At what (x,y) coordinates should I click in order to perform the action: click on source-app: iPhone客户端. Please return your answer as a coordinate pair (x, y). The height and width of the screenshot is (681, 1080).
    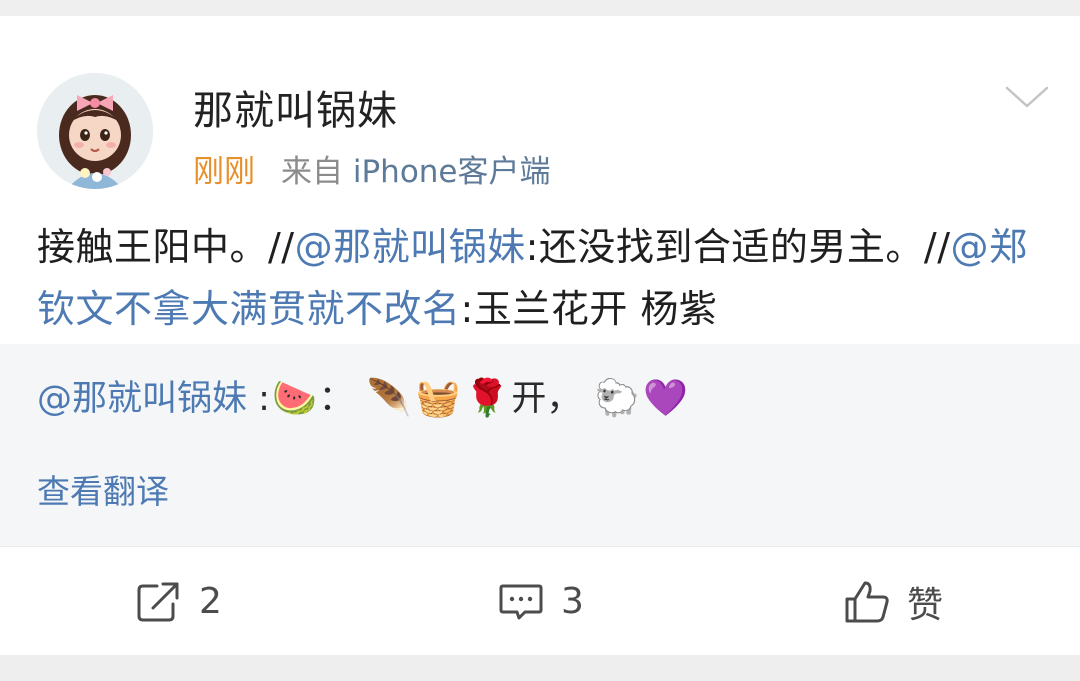
    Looking at the image, I should click on (452, 172).